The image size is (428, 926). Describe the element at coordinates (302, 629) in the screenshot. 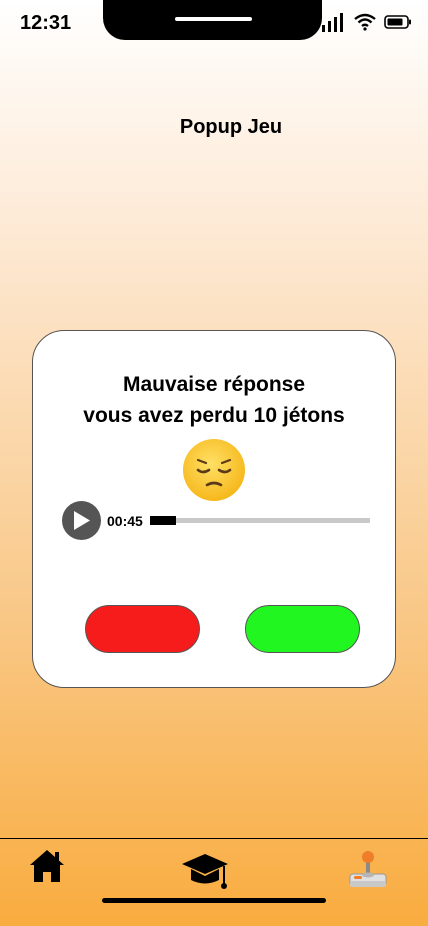

I see `green-button` at that location.